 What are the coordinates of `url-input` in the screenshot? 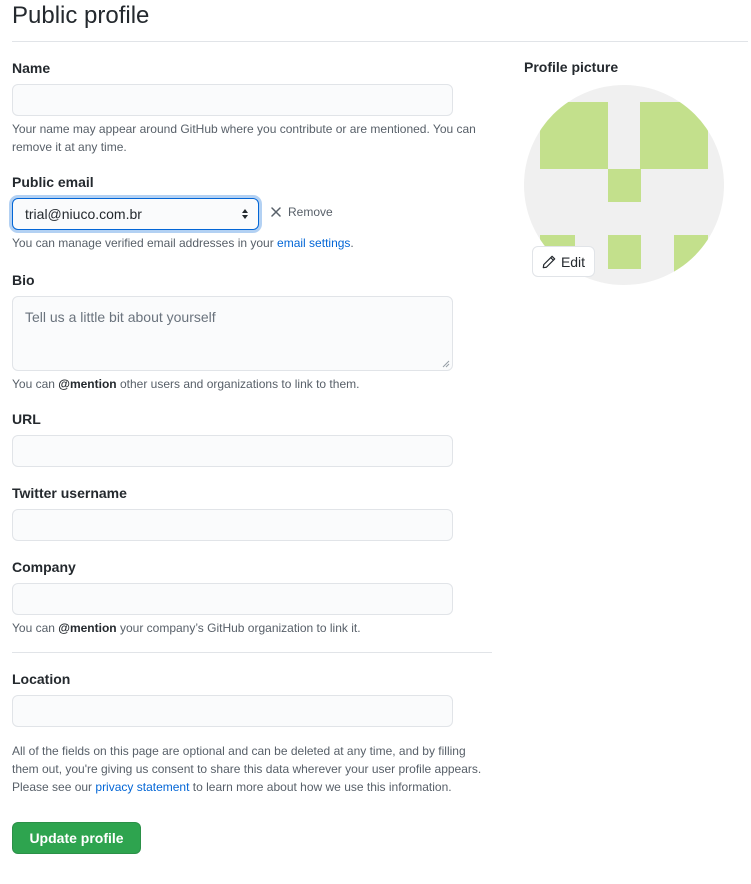 It's located at (232, 451).